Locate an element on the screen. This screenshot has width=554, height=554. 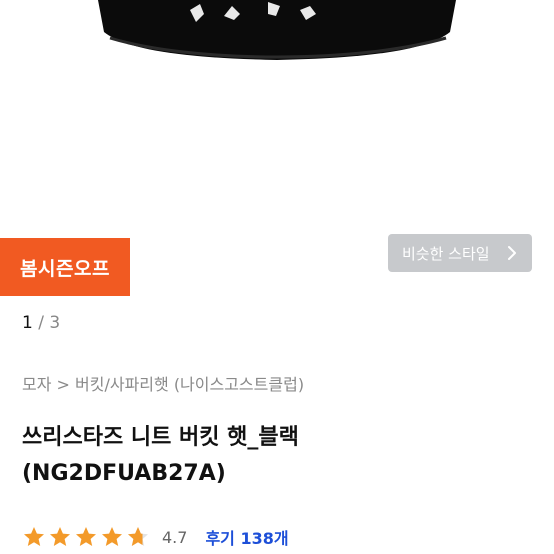
pager-total: 3 is located at coordinates (55, 323).